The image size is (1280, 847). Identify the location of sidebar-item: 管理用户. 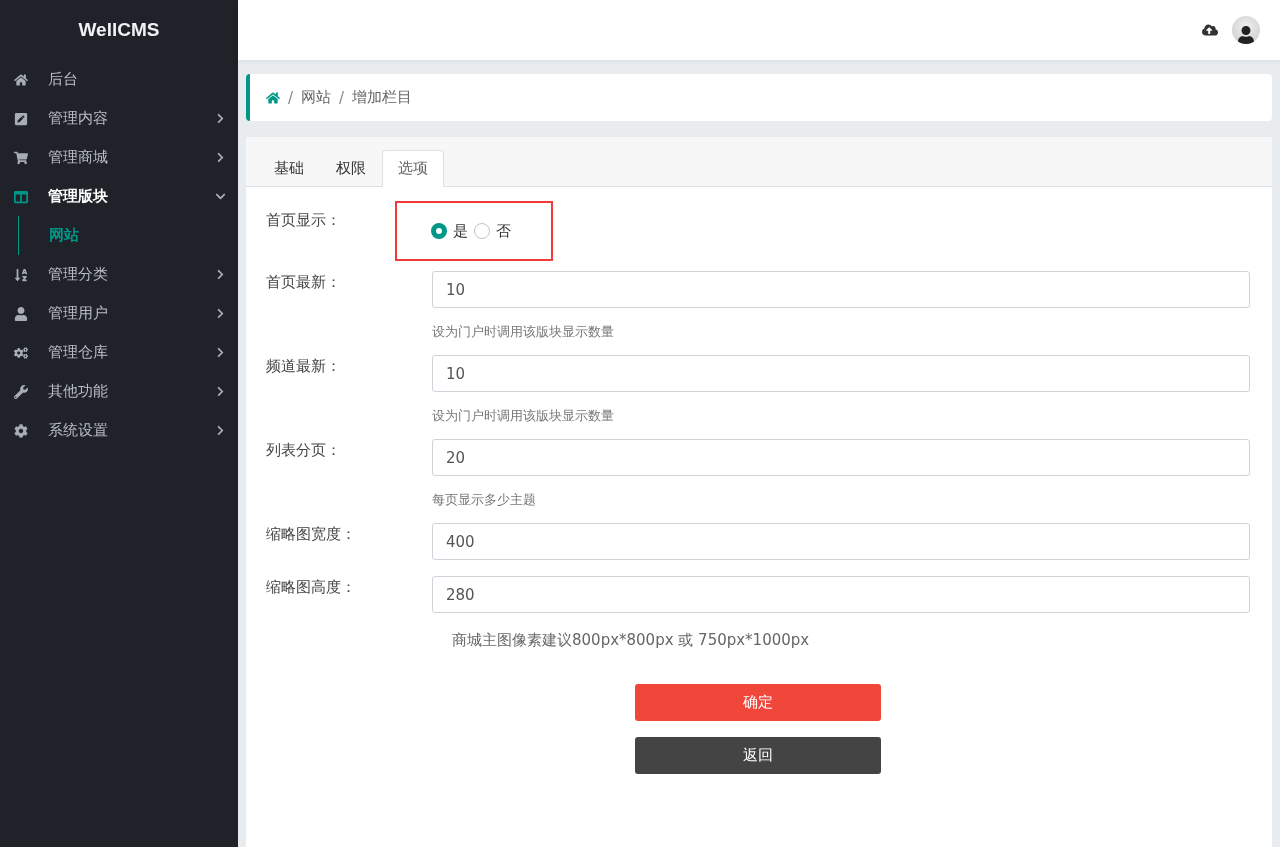
(119, 313).